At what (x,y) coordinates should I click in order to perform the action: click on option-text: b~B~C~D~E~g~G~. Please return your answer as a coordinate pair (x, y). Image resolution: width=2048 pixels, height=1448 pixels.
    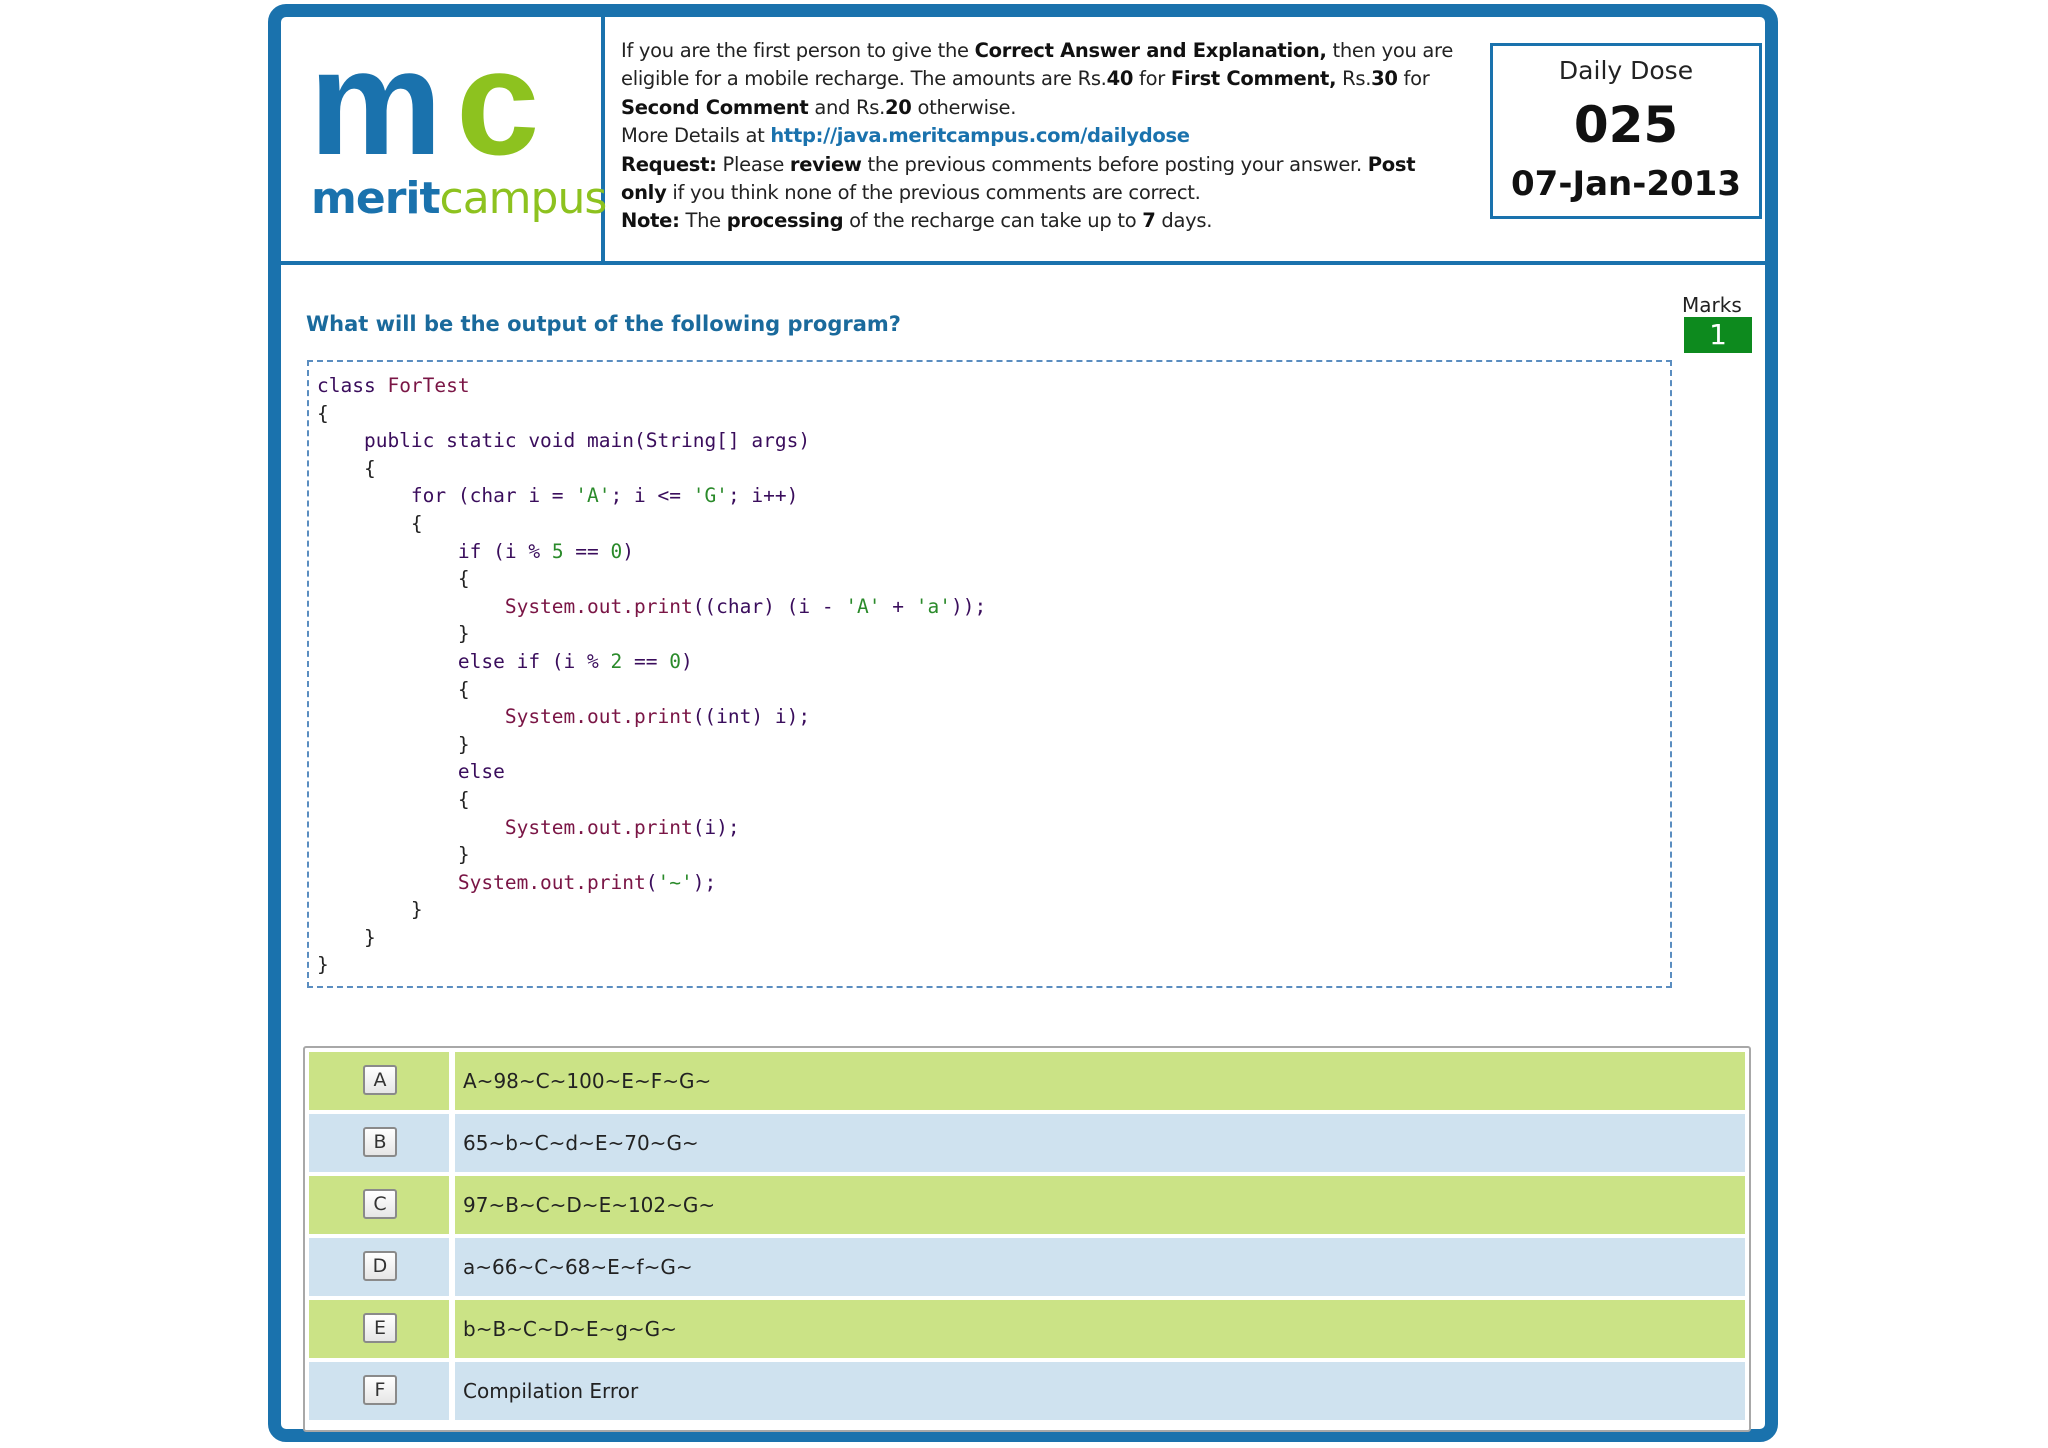
    Looking at the image, I should click on (570, 1329).